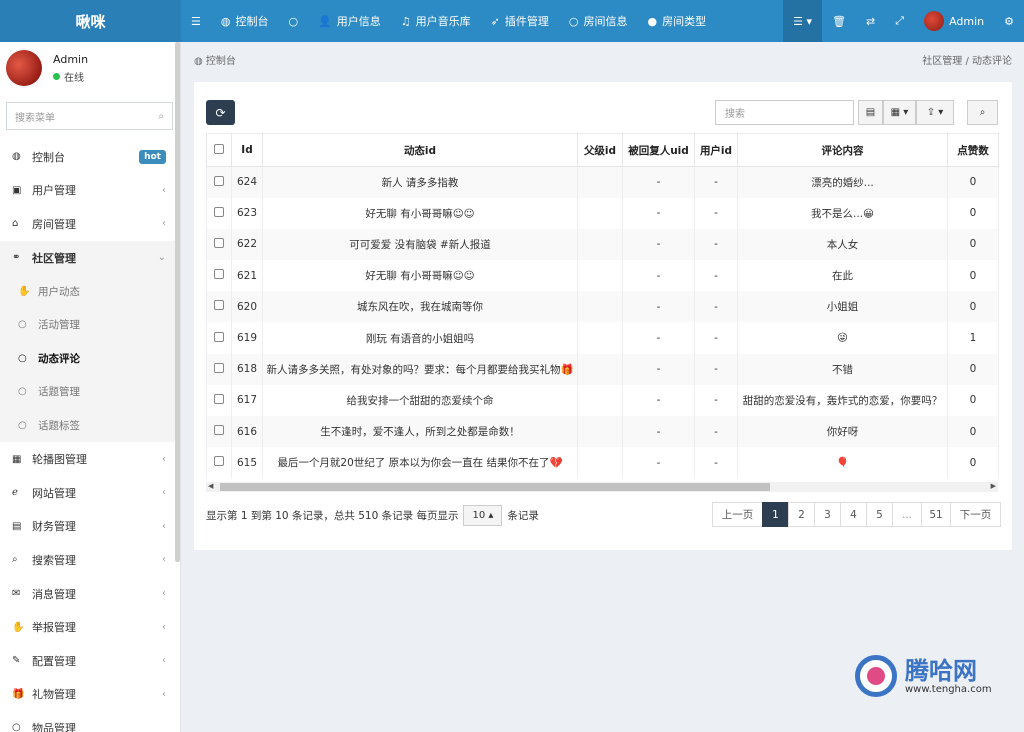 This screenshot has width=1024, height=732. What do you see at coordinates (602, 213) in the screenshot?
I see `table-row: 623 好无聊 有小哥哥嘛☺☺ - - 我不是么...😀 0` at bounding box center [602, 213].